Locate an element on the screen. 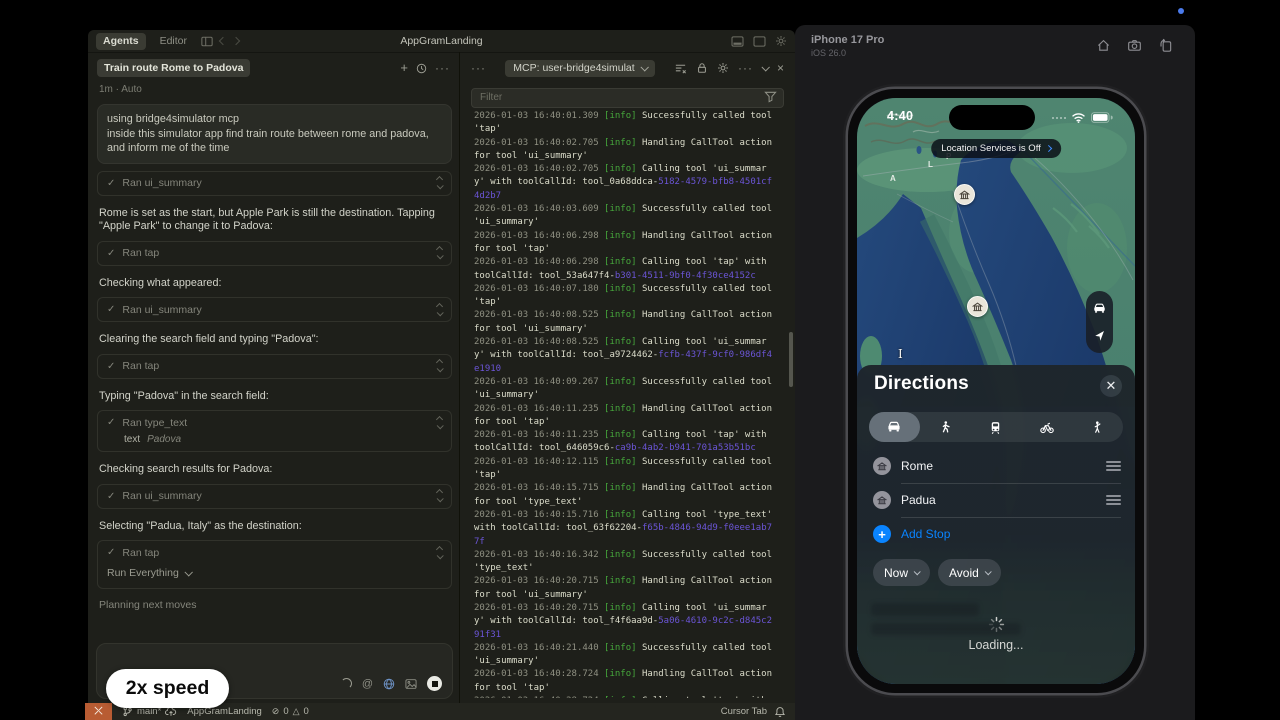  tool-call-label: Ran ui_summary is located at coordinates (162, 183).